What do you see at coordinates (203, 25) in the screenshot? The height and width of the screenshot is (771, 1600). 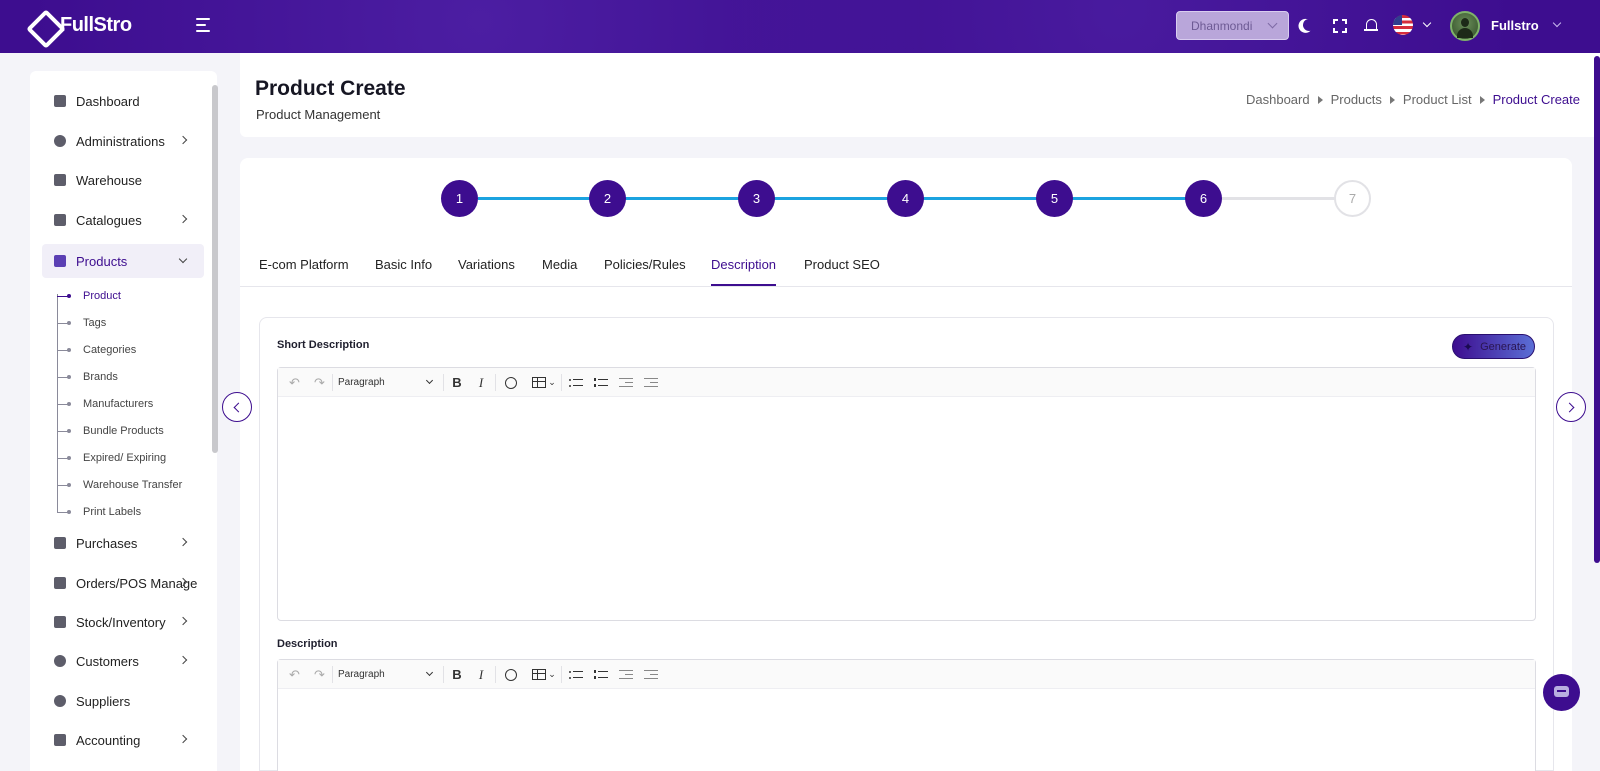 I see `menu-toggle-icon` at bounding box center [203, 25].